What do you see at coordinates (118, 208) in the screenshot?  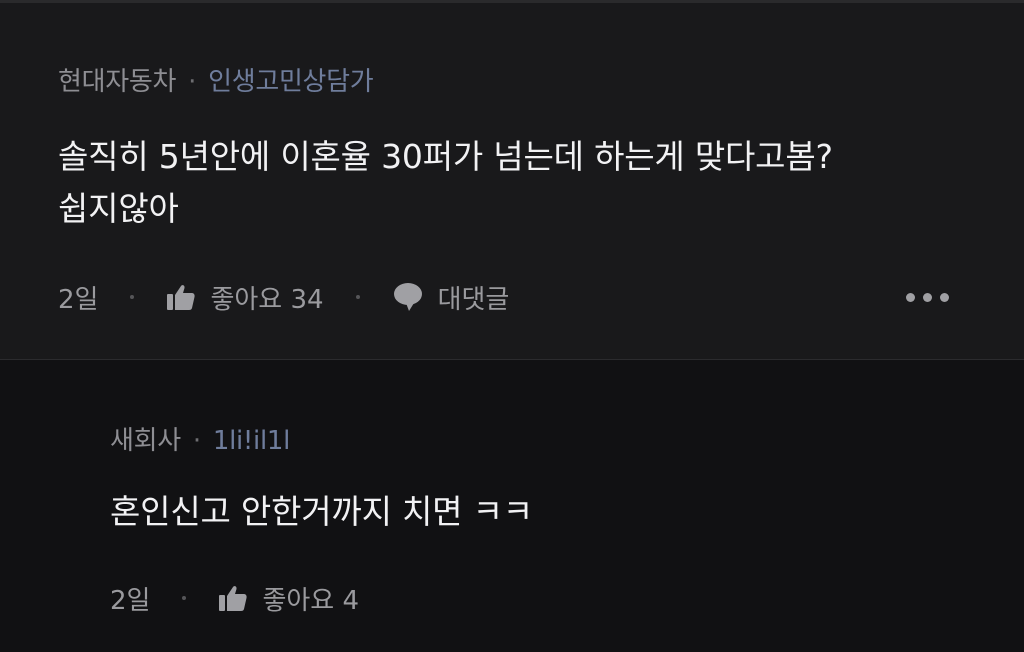 I see `comment-text-line: 쉽지않아` at bounding box center [118, 208].